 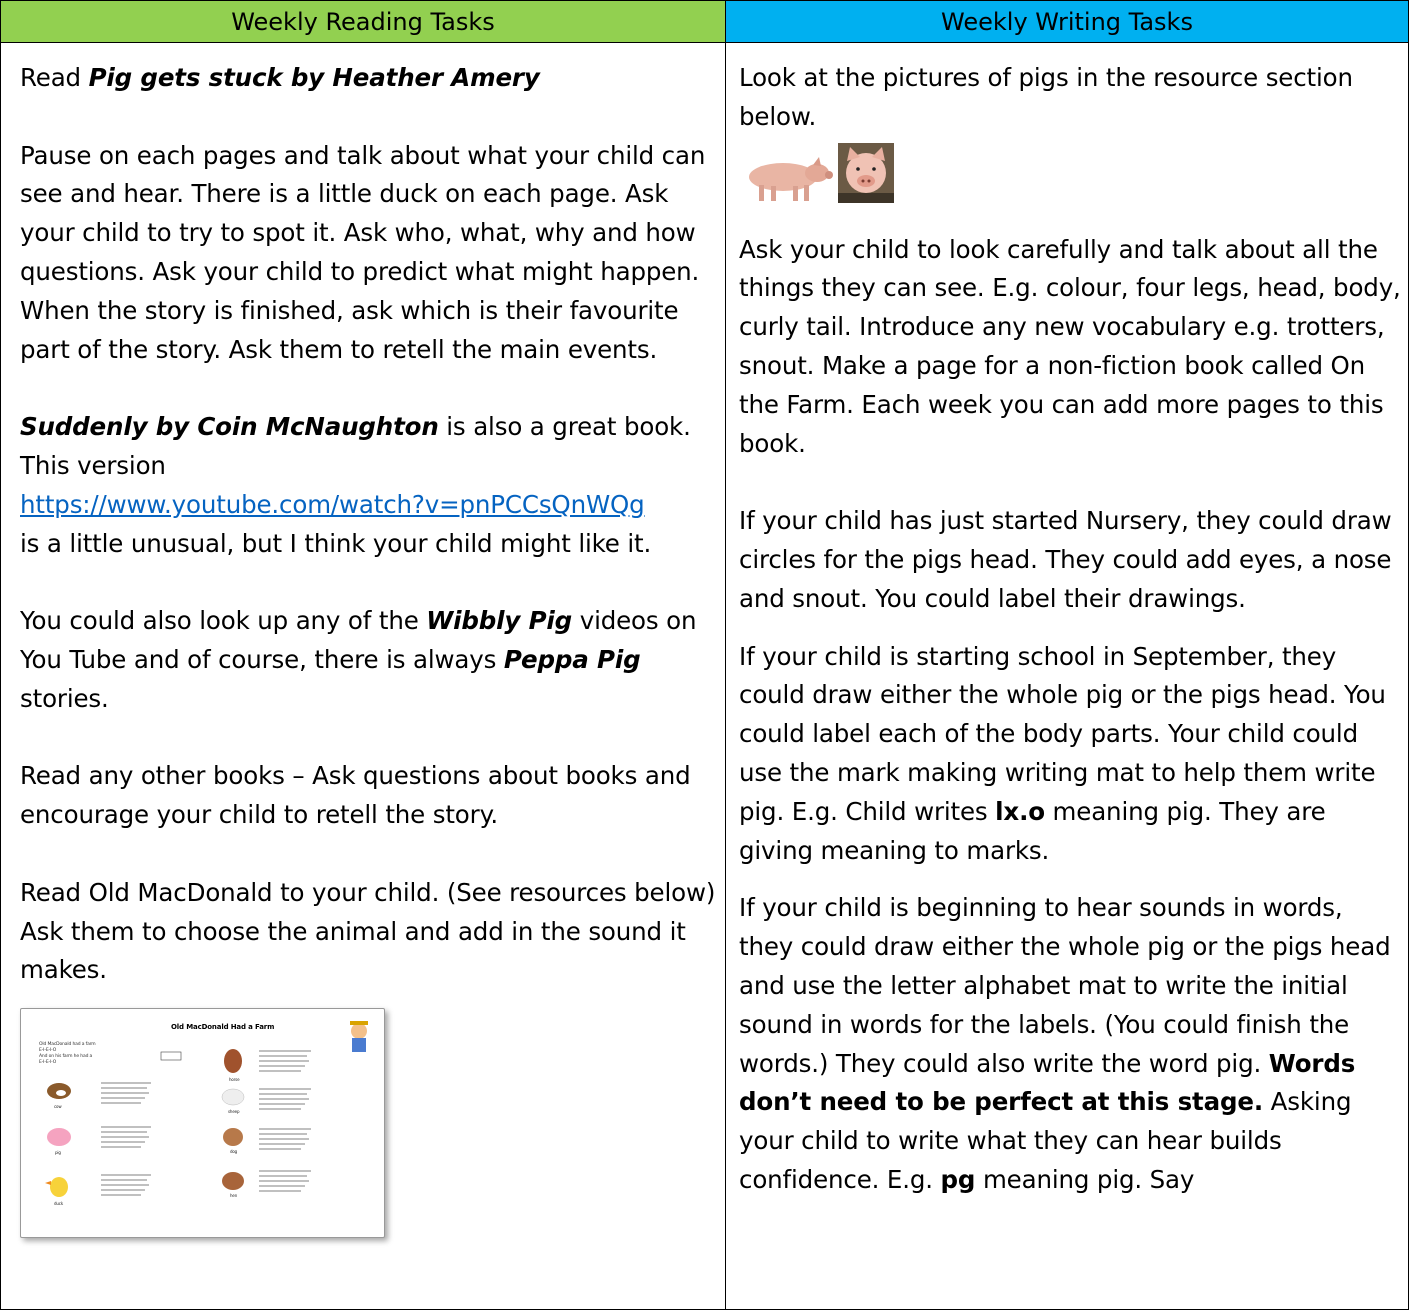 I want to click on title-wibbly-pig: Wibbly Pig, so click(x=499, y=621).